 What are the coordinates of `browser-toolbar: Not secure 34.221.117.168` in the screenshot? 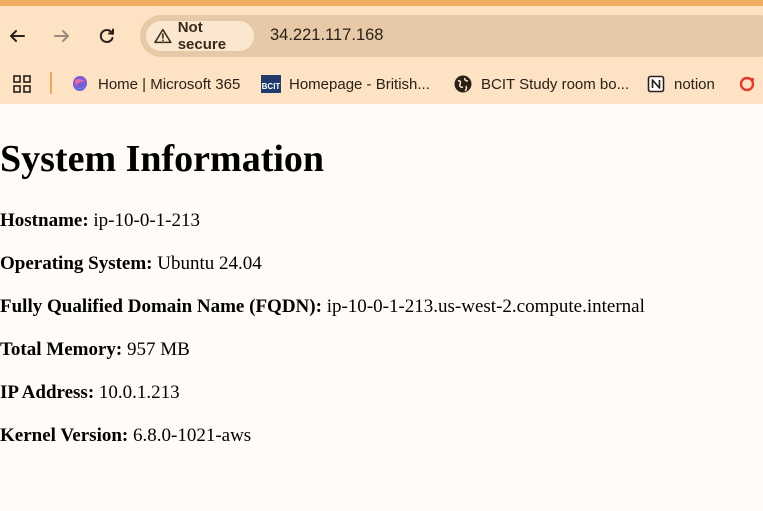 It's located at (381, 35).